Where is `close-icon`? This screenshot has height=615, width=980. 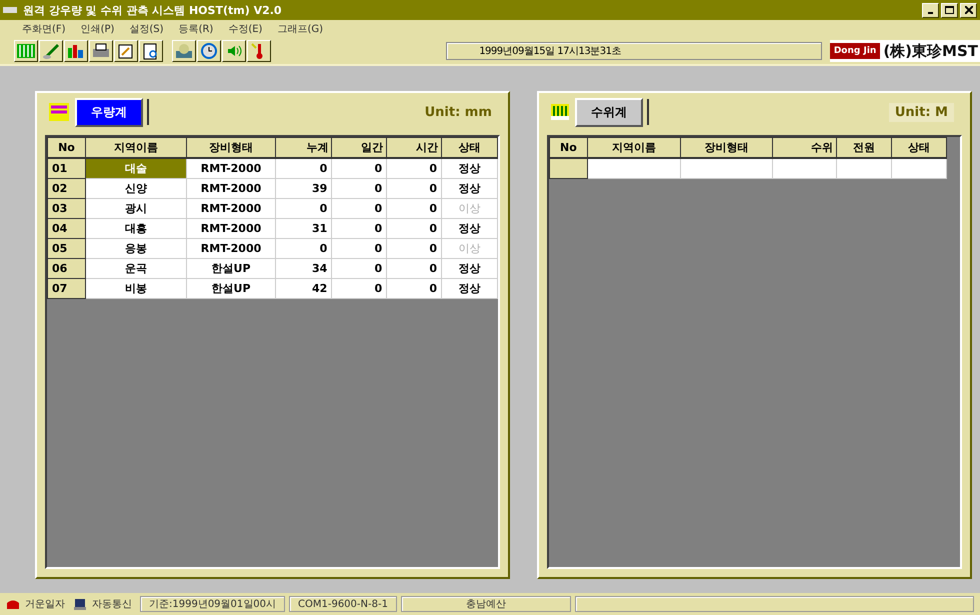
close-icon is located at coordinates (968, 10).